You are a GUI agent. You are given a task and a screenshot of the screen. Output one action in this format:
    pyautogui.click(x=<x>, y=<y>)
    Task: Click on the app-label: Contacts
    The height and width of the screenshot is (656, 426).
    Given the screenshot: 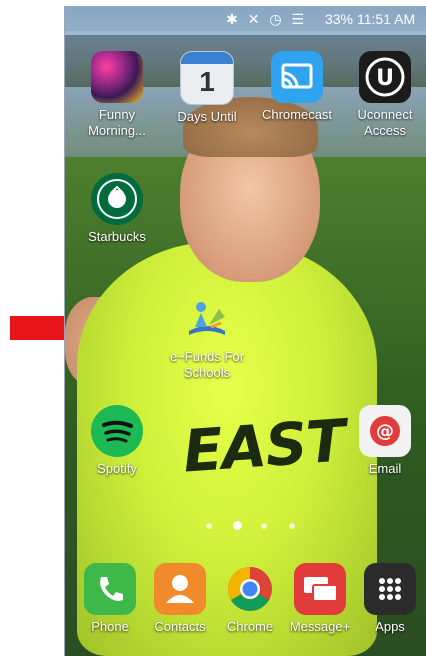 What is the action you would take?
    pyautogui.click(x=180, y=626)
    